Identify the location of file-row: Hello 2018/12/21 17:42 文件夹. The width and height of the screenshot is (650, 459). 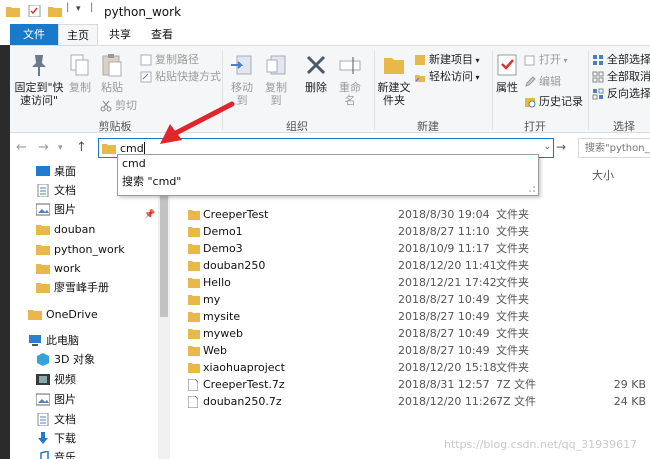
(410, 282).